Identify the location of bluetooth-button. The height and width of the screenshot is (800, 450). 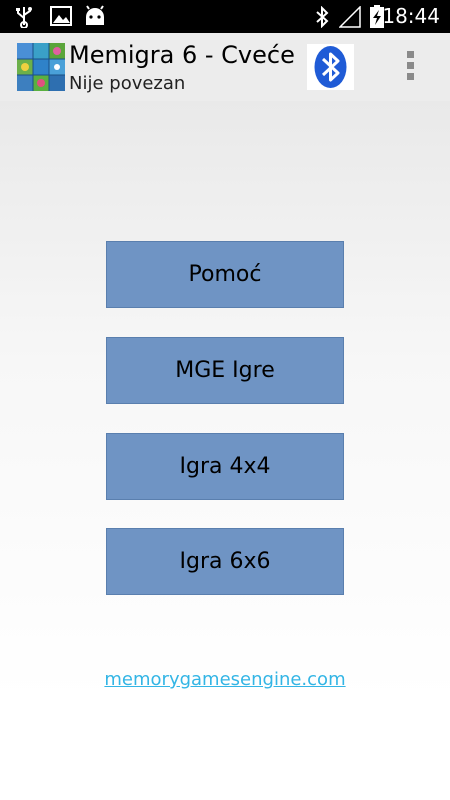
(330, 67).